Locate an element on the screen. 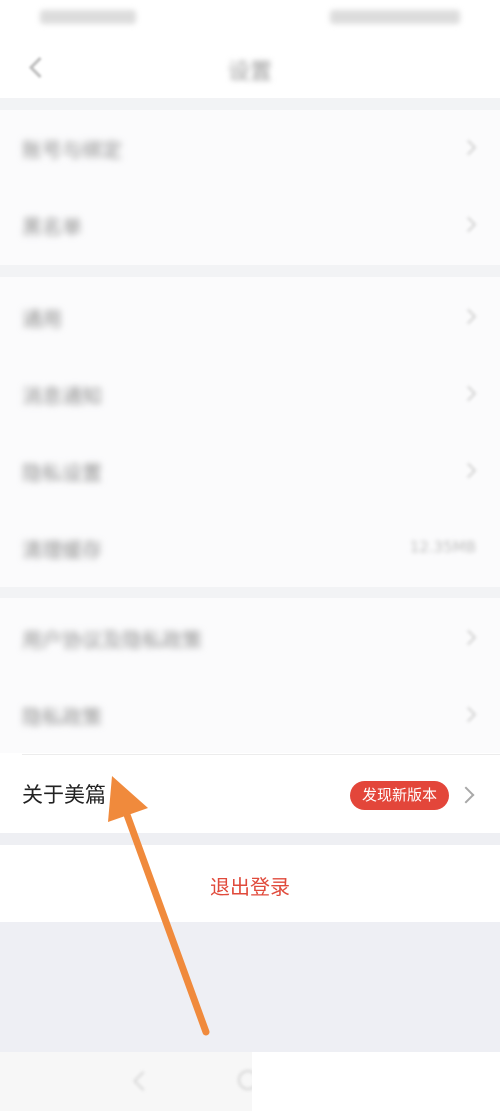 This screenshot has height=1111, width=500. screenshot-crop-overlay is located at coordinates (376, 1081).